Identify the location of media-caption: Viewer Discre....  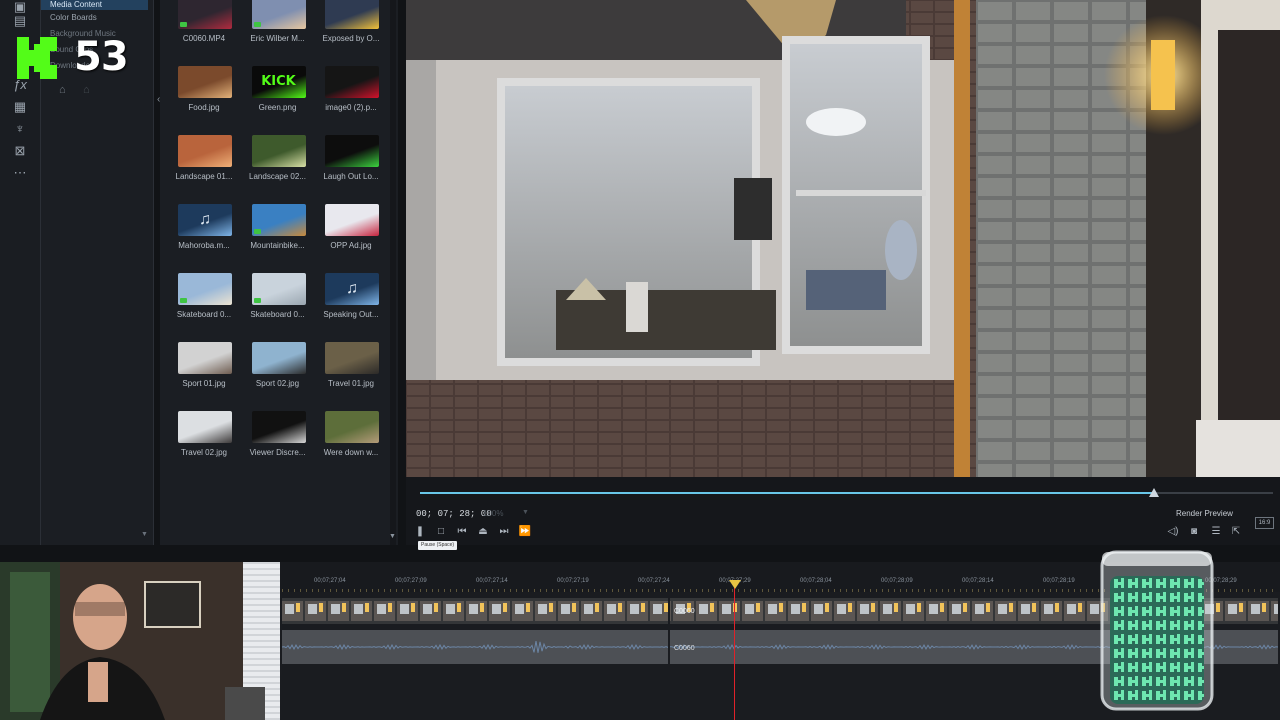
(277, 452).